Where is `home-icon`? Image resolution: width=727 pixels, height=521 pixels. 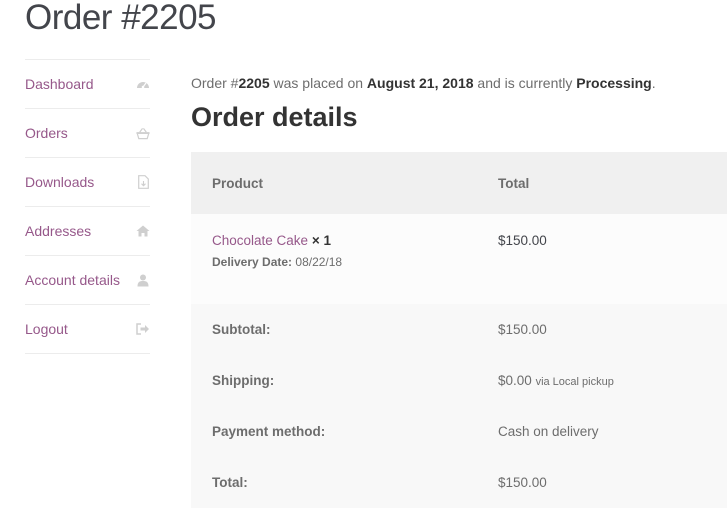 home-icon is located at coordinates (143, 231).